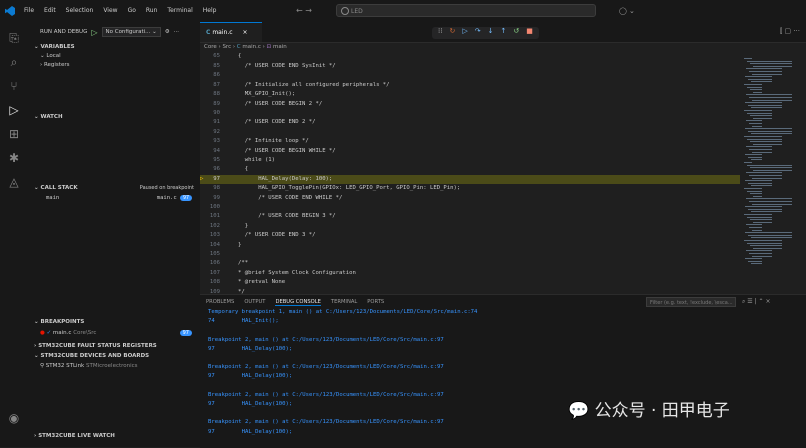  I want to click on watch-section: ⌄ WATCH, so click(114, 117).